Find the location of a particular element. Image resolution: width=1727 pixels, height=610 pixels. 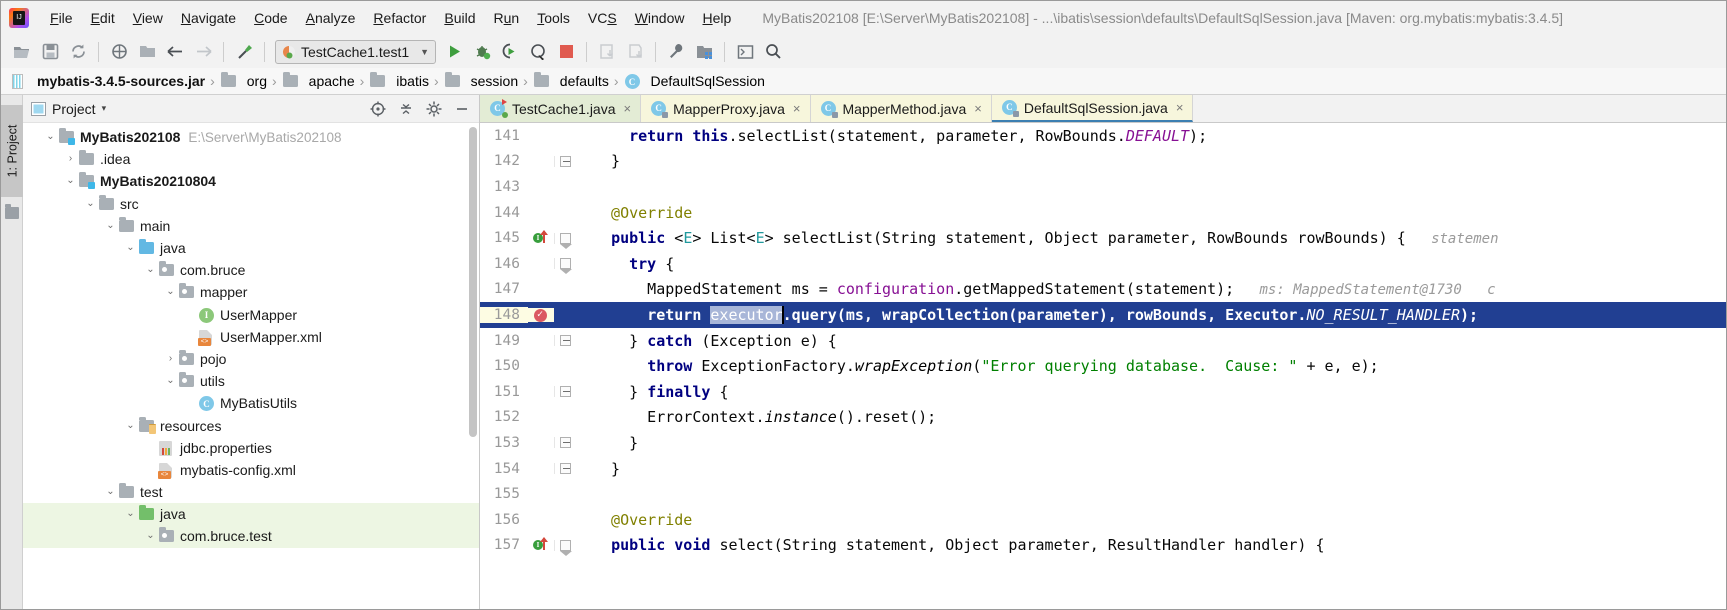

breadcrumb-item-apache: apache is located at coordinates (318, 80).